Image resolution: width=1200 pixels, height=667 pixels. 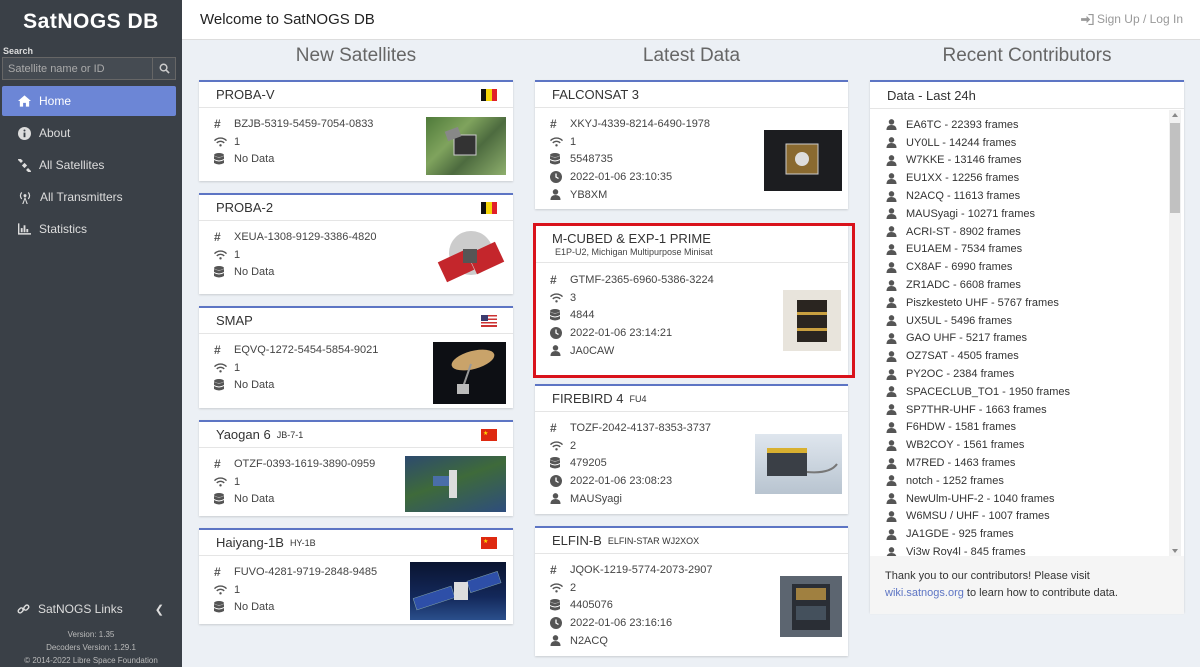 I want to click on satellite-name: SMAP, so click(x=234, y=320).